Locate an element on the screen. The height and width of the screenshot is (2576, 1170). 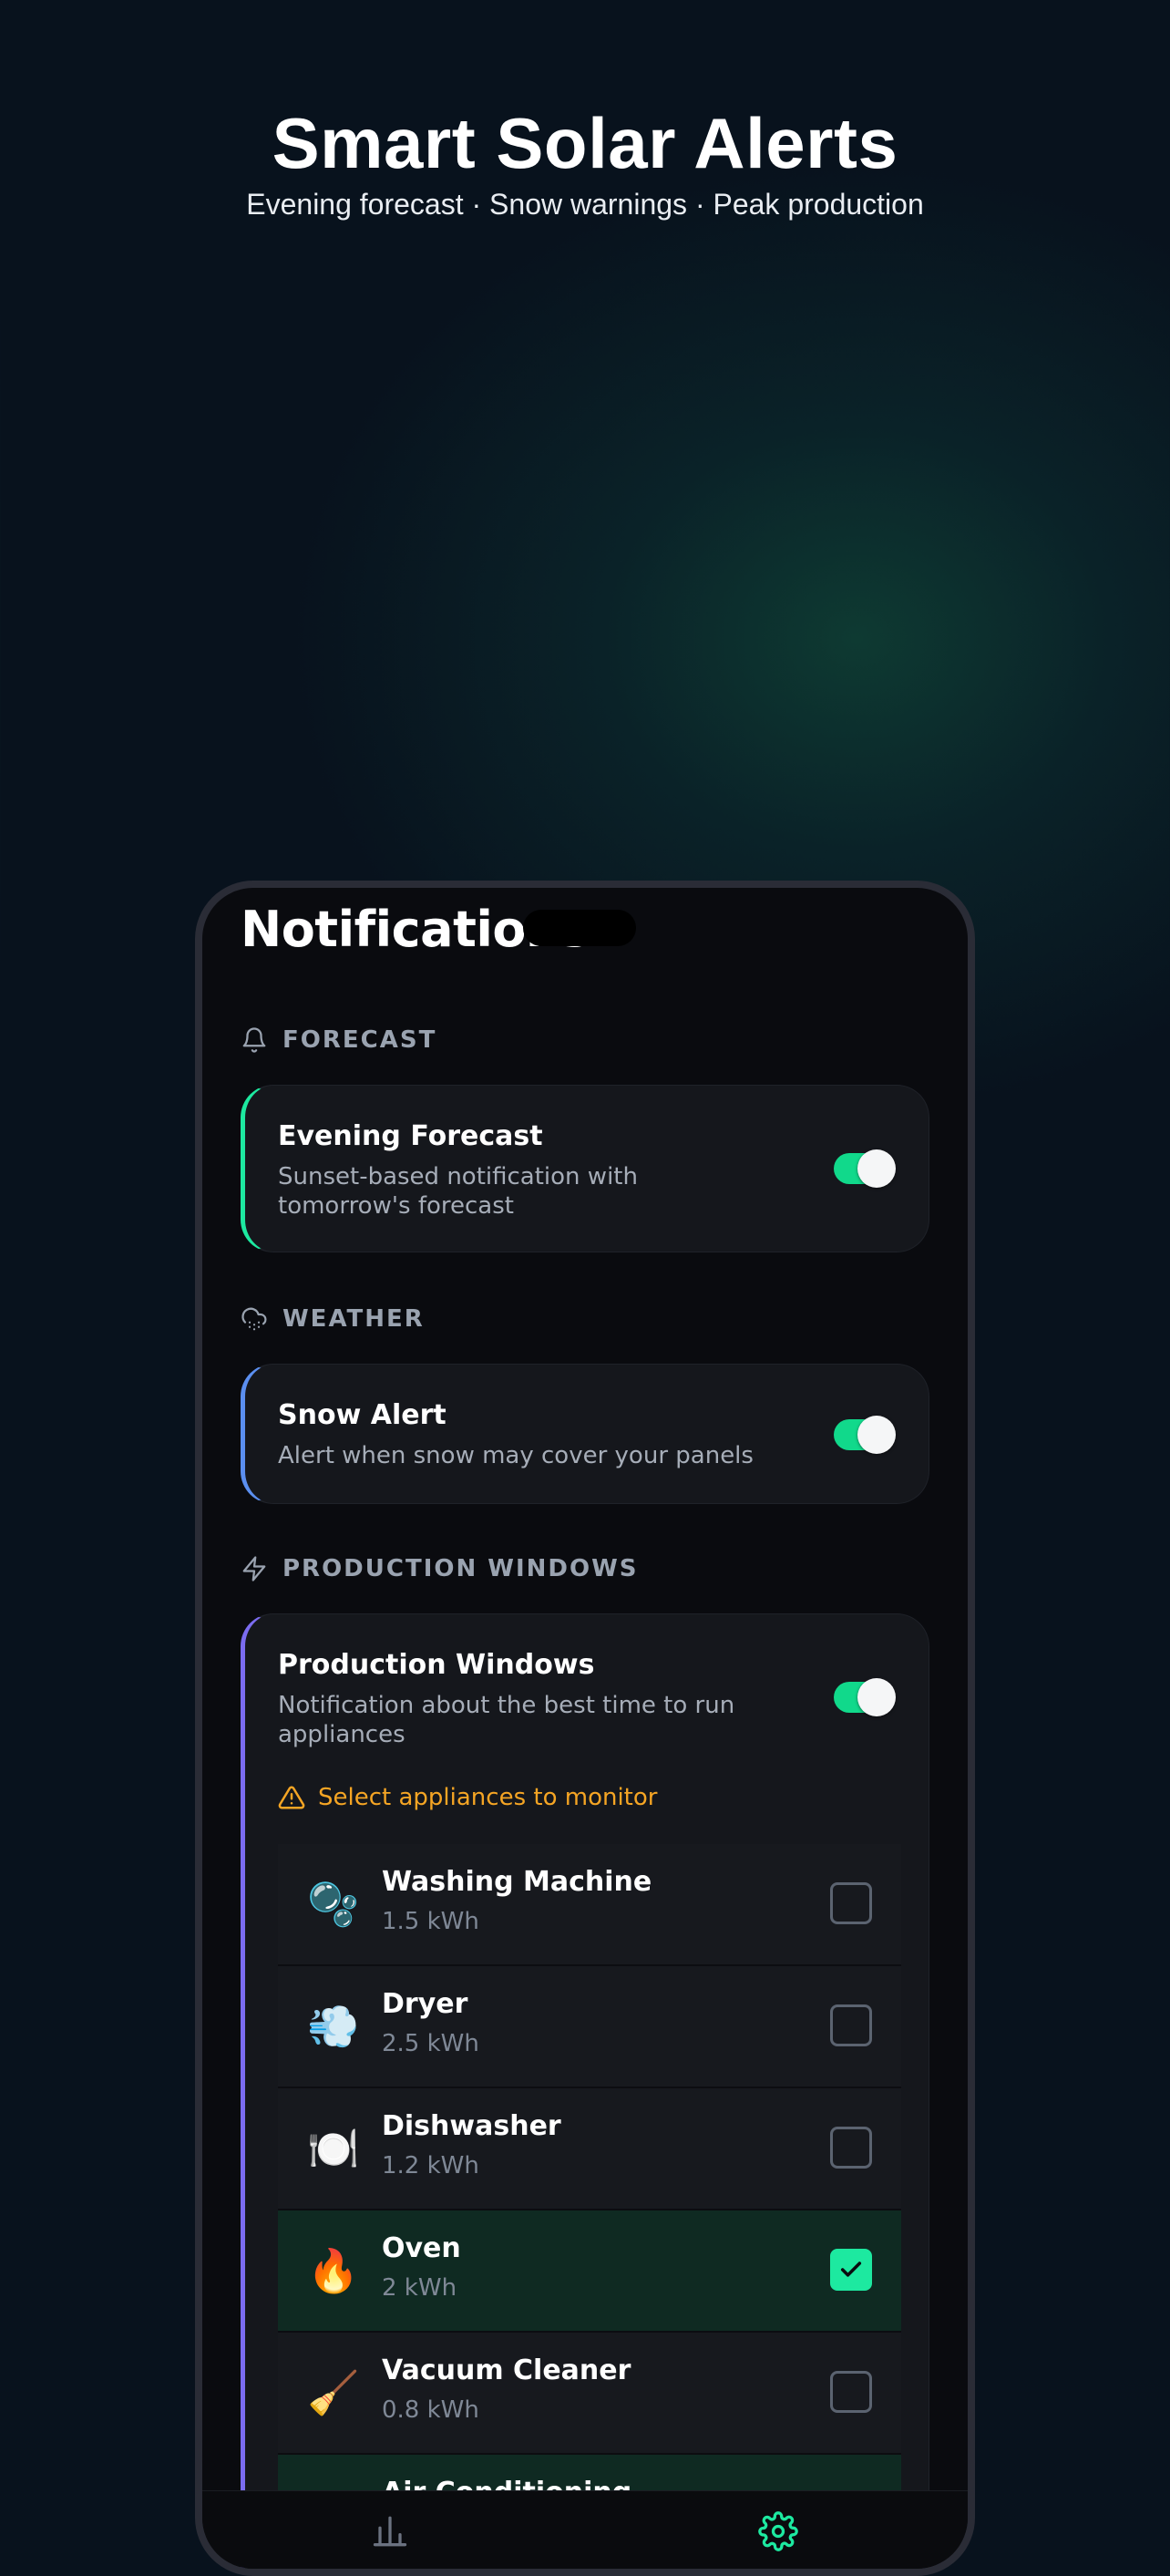
appliance-name: Washing Machine is located at coordinates (517, 1882).